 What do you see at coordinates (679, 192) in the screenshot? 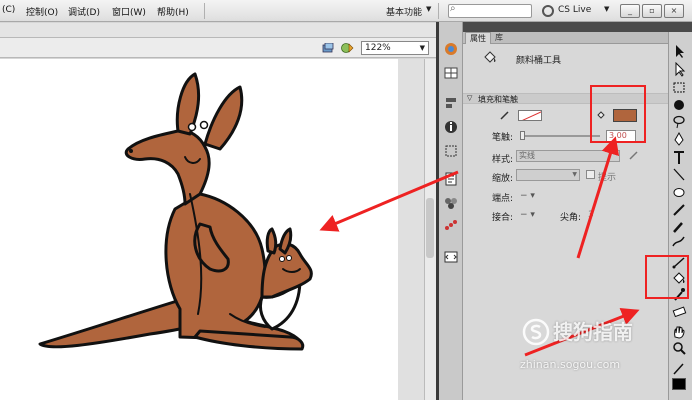
I see `oval-icon` at bounding box center [679, 192].